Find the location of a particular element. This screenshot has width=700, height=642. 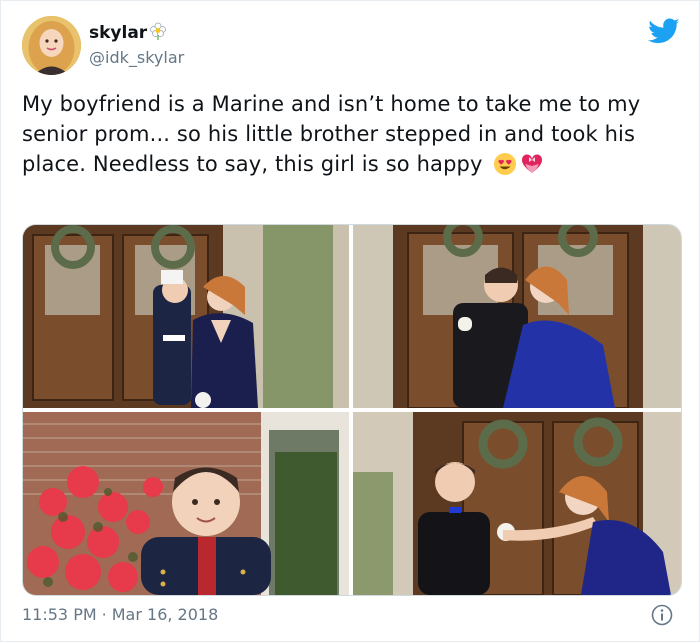

flower-icon is located at coordinates (158, 31).